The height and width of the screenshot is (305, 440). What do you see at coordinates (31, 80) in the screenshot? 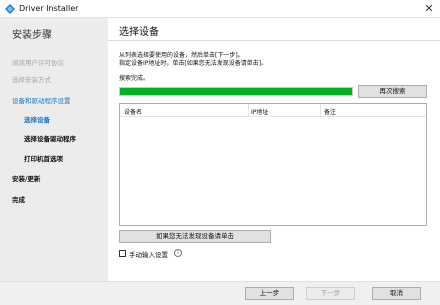
I see `step-install-method: 选择安装方式` at bounding box center [31, 80].